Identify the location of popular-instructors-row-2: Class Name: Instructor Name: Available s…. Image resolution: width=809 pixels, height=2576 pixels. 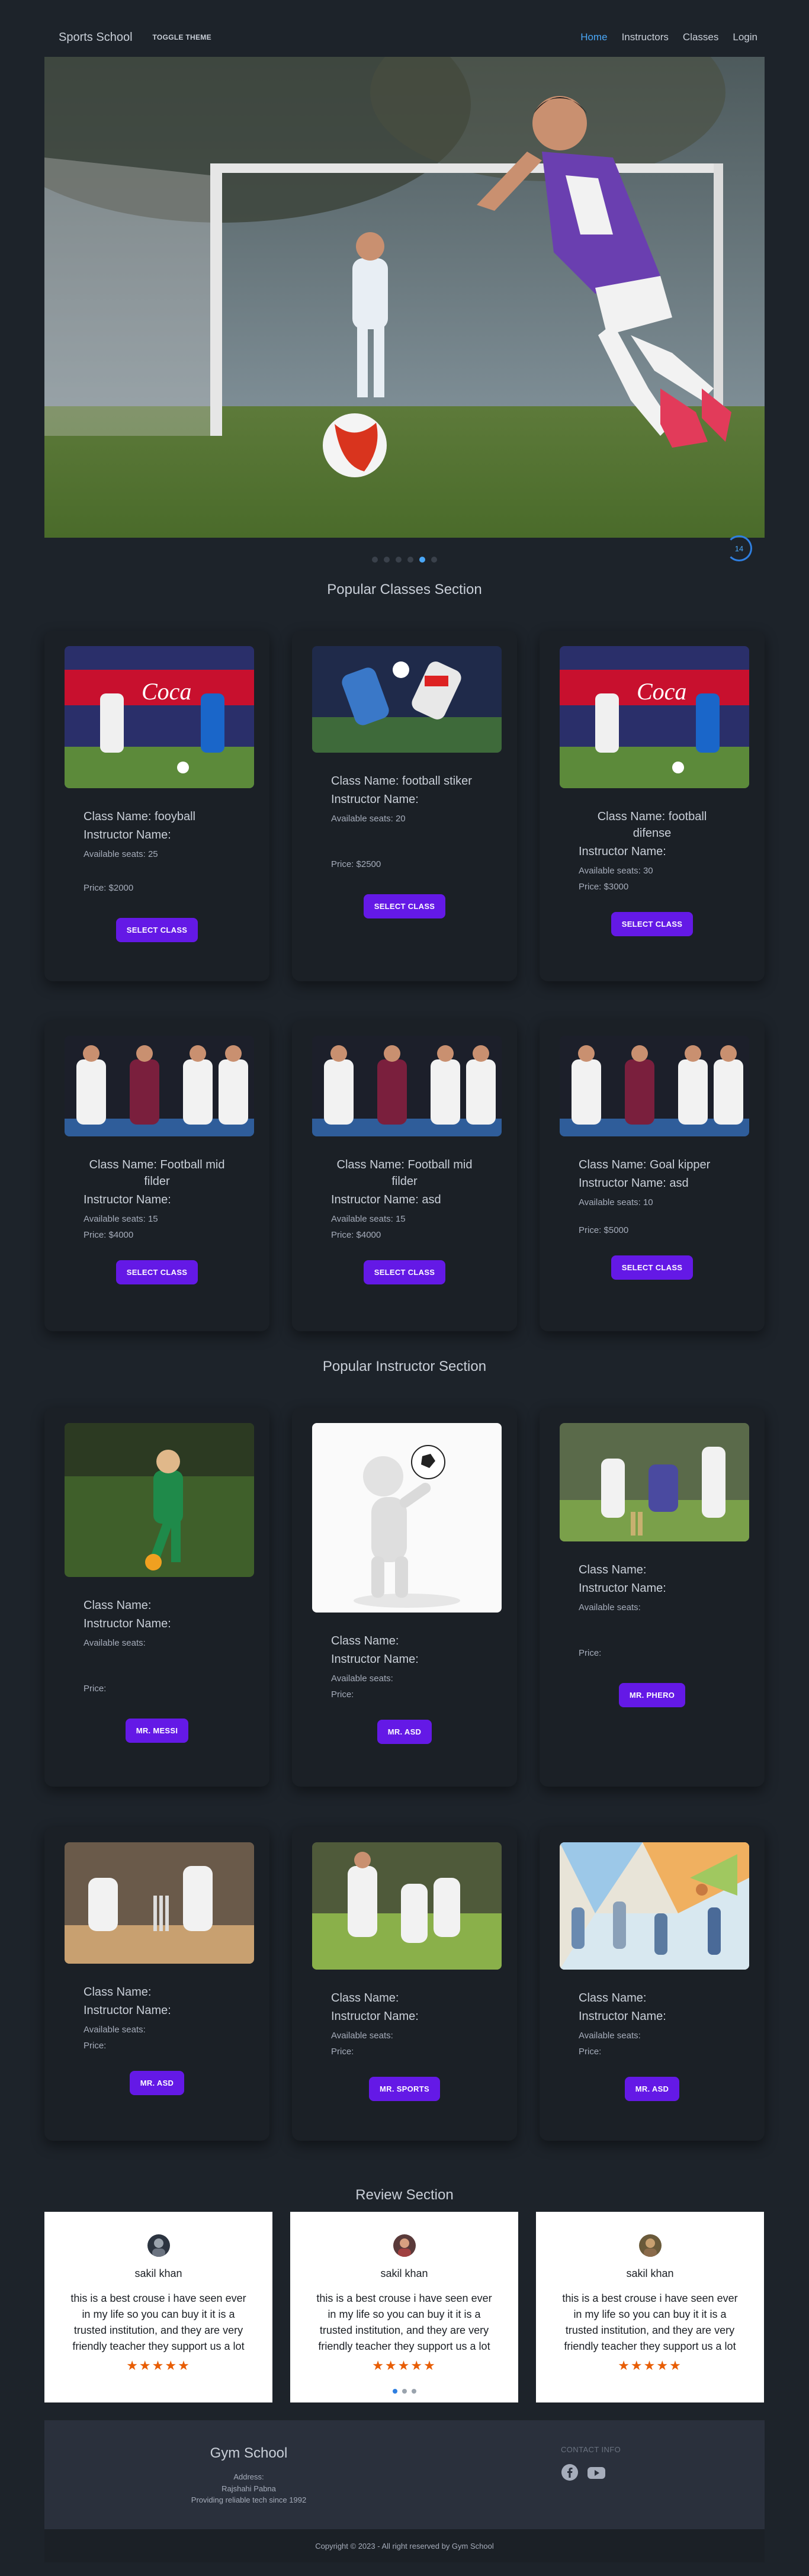
(404, 1984).